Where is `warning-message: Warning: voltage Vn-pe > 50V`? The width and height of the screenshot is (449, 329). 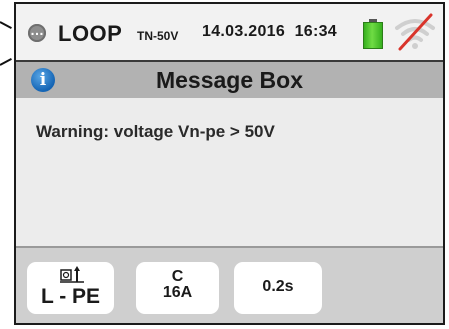
warning-message: Warning: voltage Vn-pe > 50V is located at coordinates (155, 131).